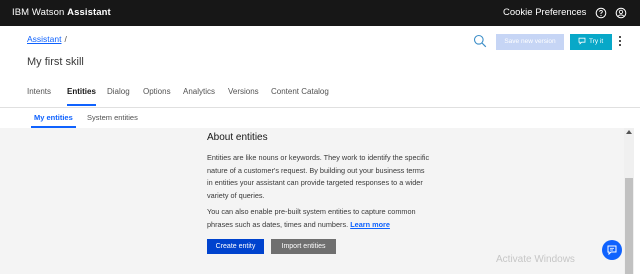 The height and width of the screenshot is (274, 640). What do you see at coordinates (303, 246) in the screenshot?
I see `import-entities-button: Import entities` at bounding box center [303, 246].